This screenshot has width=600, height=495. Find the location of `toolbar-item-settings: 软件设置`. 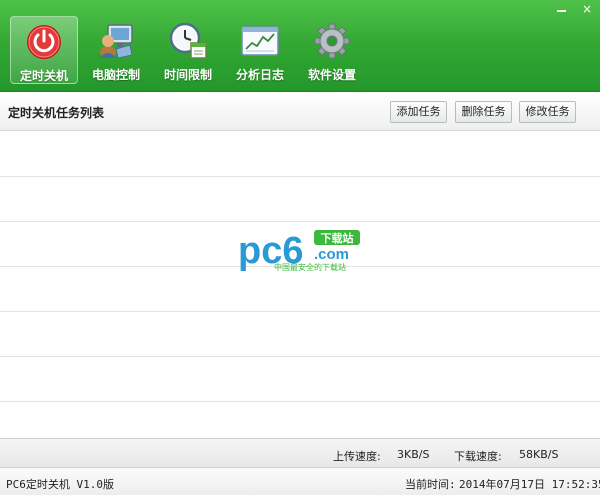

toolbar-item-settings: 软件设置 is located at coordinates (332, 50).